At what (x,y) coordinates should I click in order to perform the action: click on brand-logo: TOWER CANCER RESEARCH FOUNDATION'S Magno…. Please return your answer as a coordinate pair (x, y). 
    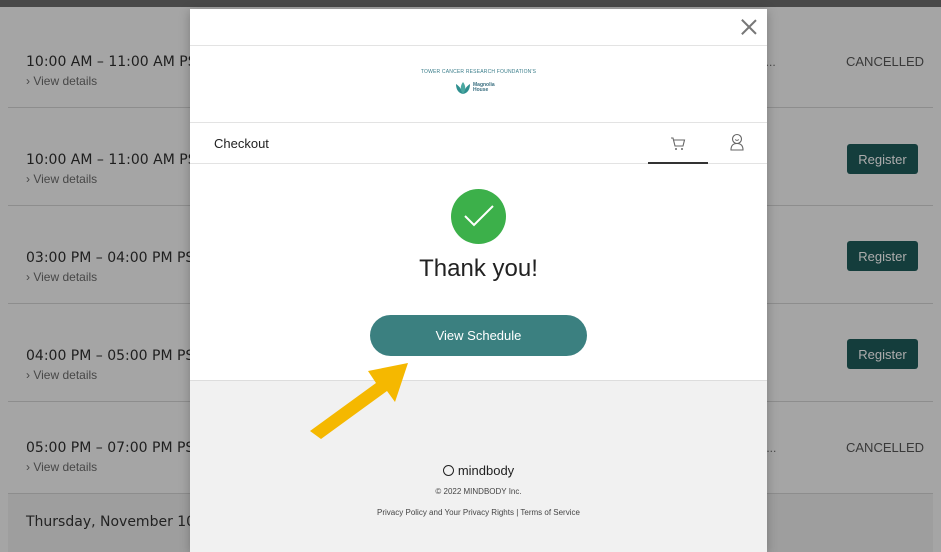
    Looking at the image, I should click on (478, 84).